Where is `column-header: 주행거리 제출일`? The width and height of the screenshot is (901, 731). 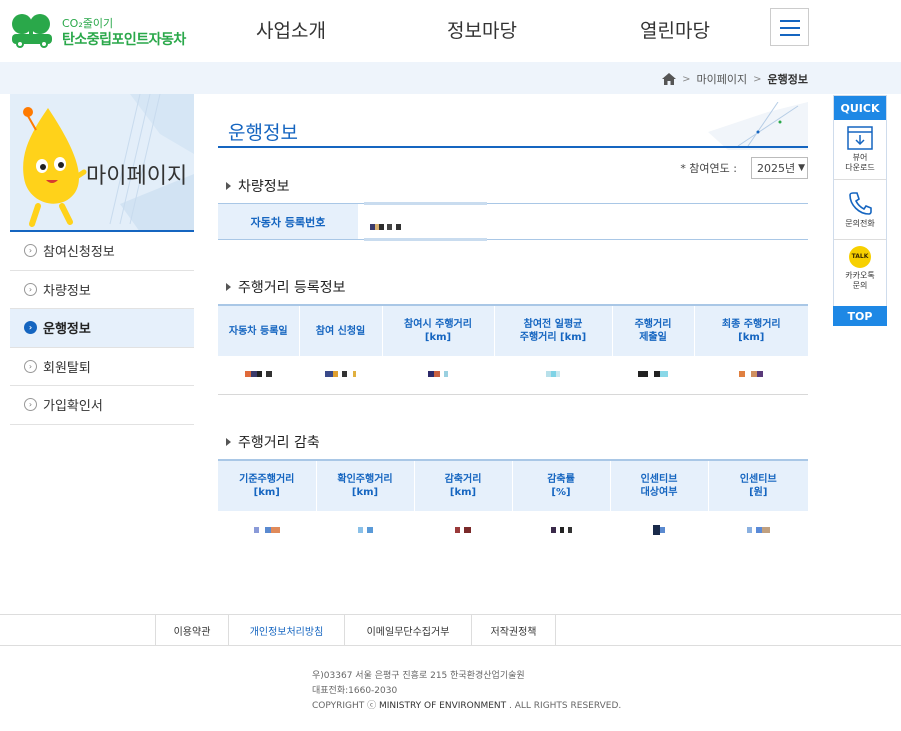
column-header: 주행거리 제출일 is located at coordinates (652, 330).